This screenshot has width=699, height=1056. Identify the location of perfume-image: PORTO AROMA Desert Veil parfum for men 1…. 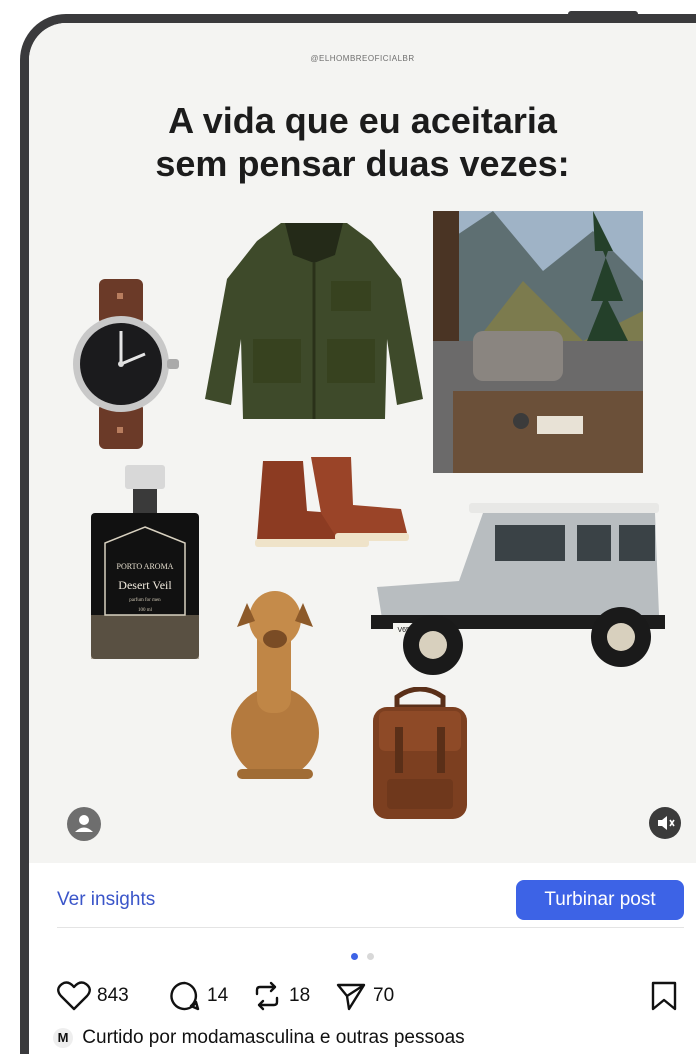
(145, 562).